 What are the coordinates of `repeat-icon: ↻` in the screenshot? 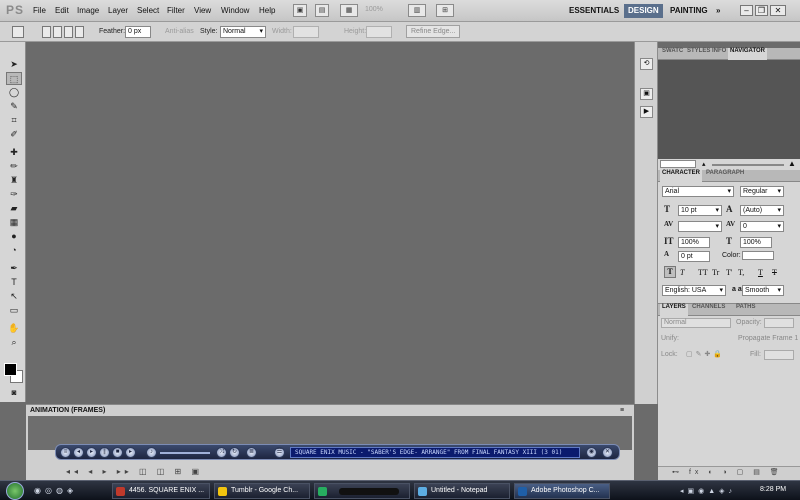 It's located at (234, 452).